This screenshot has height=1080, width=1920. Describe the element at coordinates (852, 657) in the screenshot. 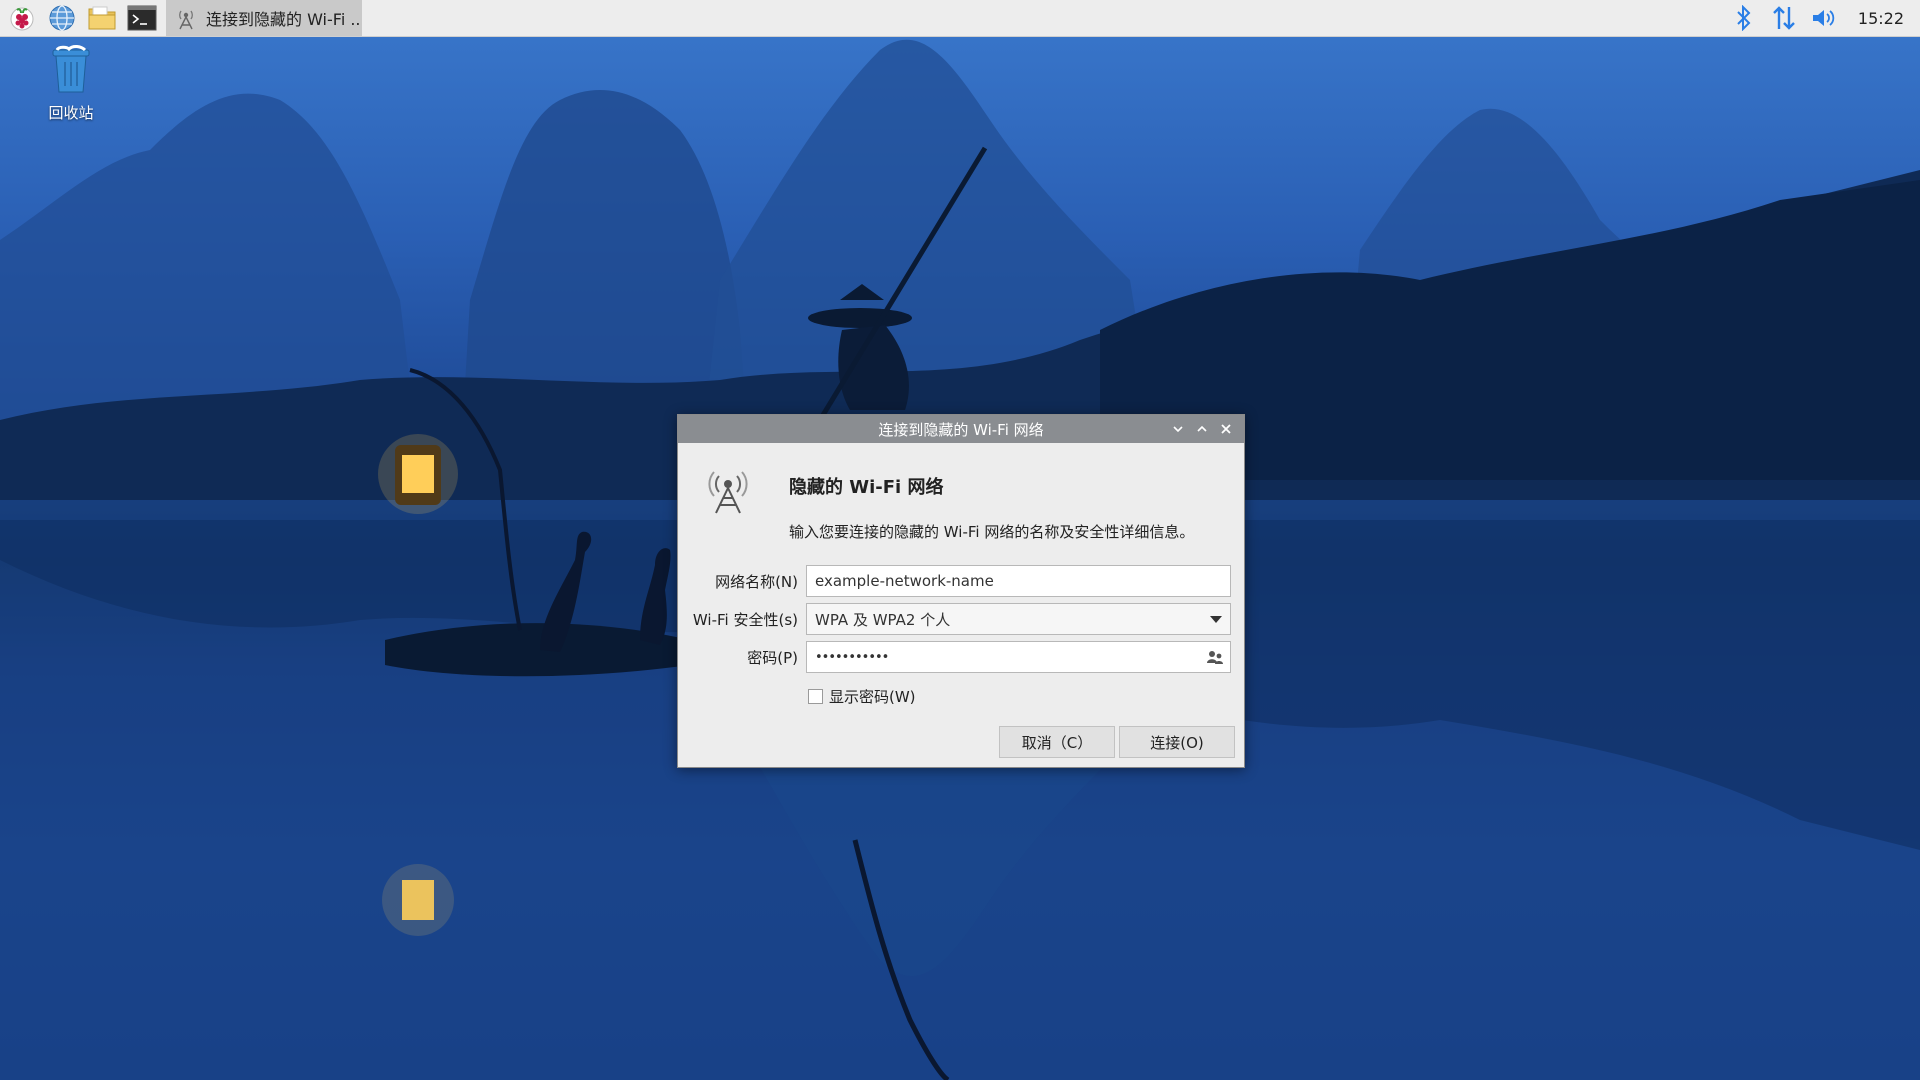

I see `password-value: •••••••••••` at that location.